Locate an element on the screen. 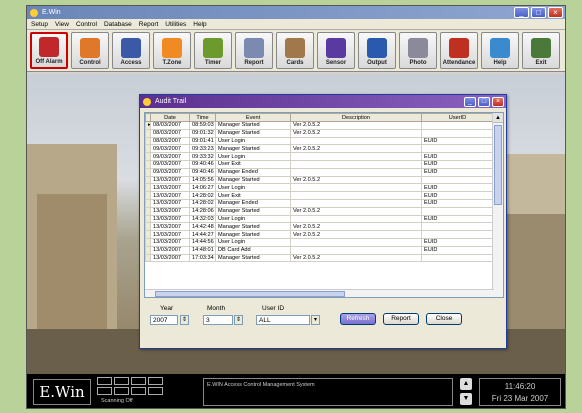 Image resolution: width=582 pixels, height=413 pixels. toolbar-button-attendance: Attendance is located at coordinates (459, 50).